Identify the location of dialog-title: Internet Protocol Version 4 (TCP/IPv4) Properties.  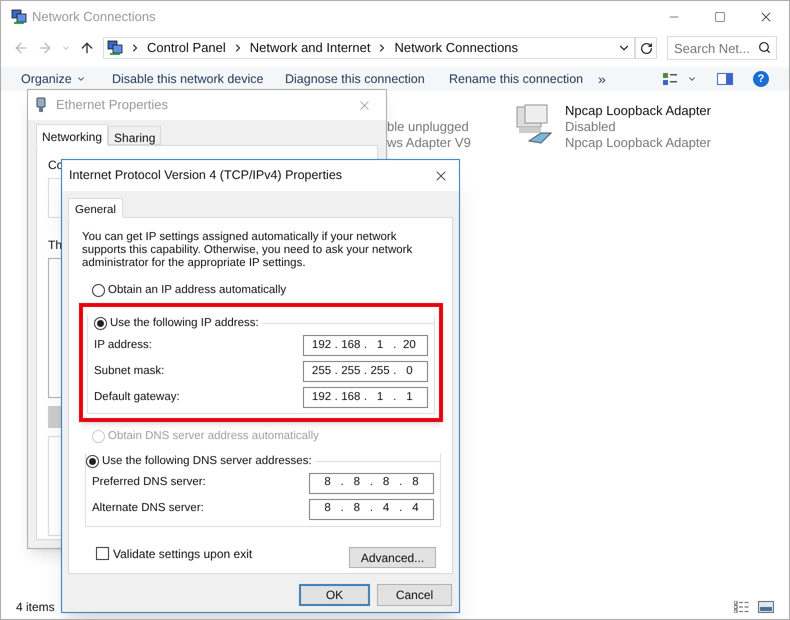
(205, 175).